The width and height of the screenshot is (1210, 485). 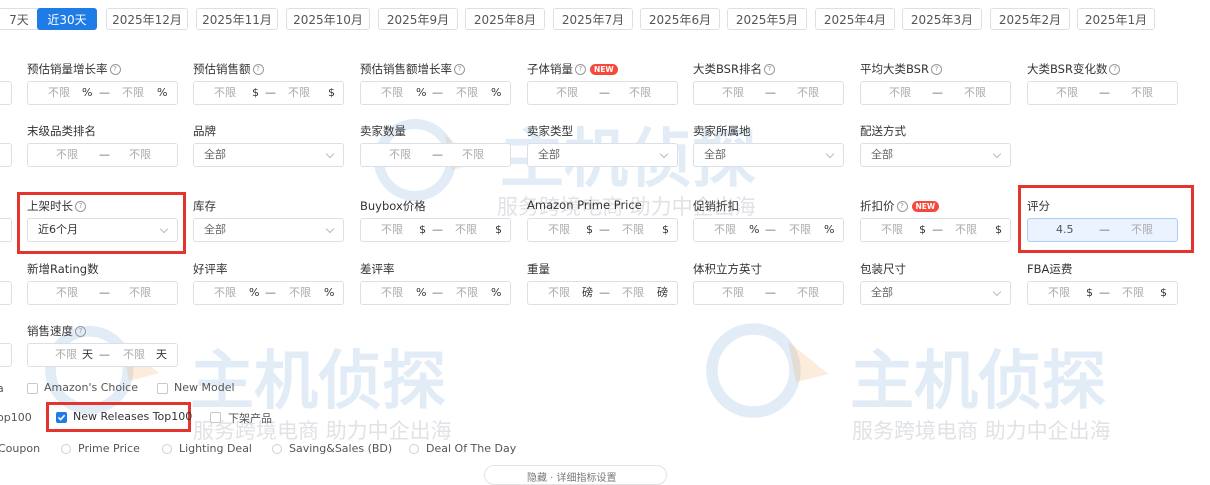 I want to click on rating-range: 4.5 — 不限, so click(x=1102, y=230).